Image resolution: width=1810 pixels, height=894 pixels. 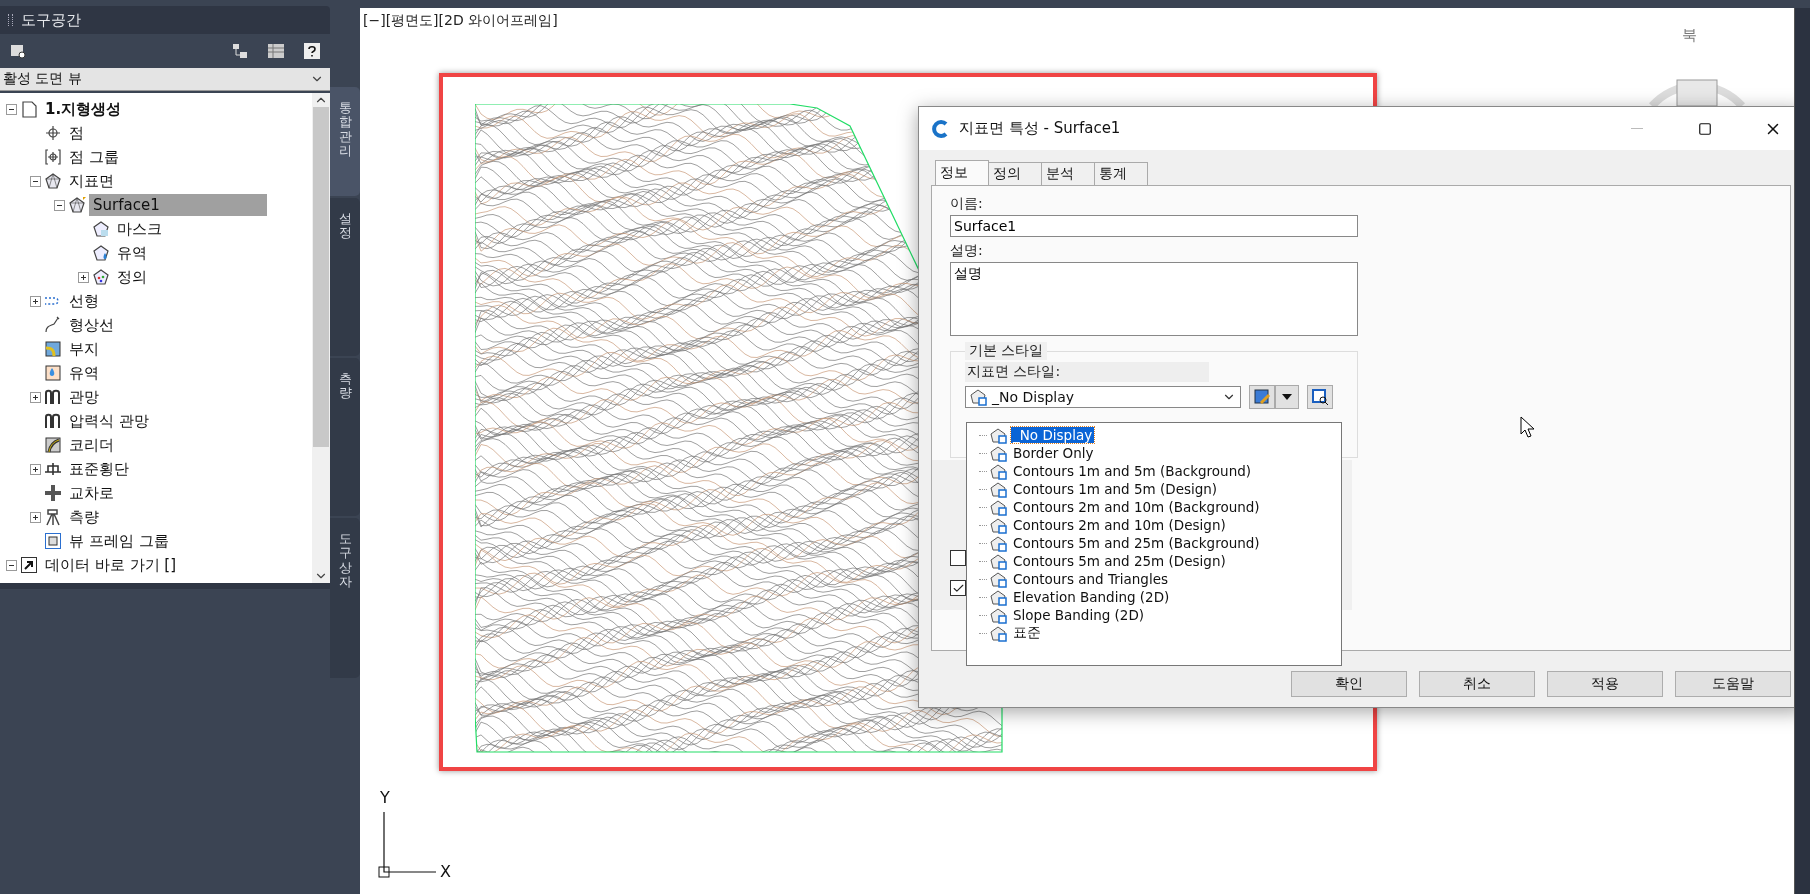 I want to click on view-dropdown: 활성 도면 뷰, so click(x=165, y=79).